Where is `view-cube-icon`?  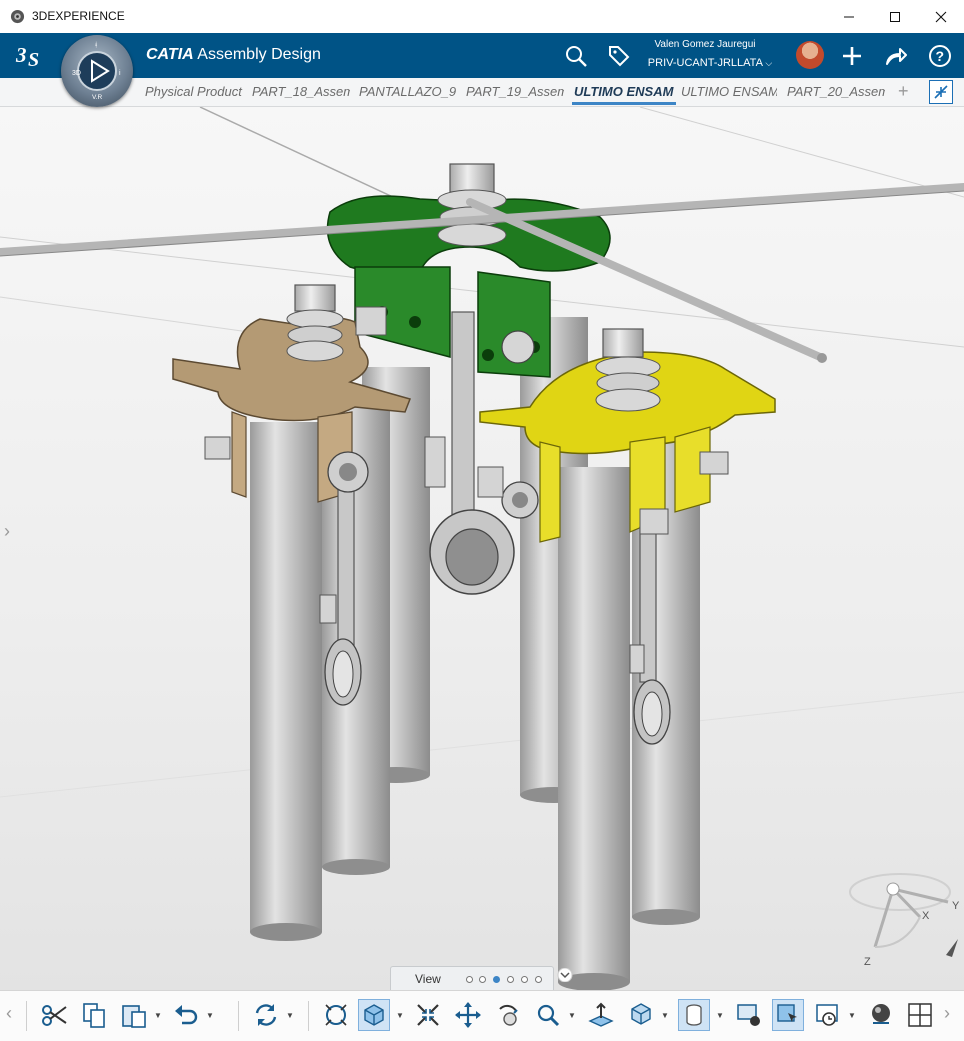
view-cube-icon is located at coordinates (374, 1015).